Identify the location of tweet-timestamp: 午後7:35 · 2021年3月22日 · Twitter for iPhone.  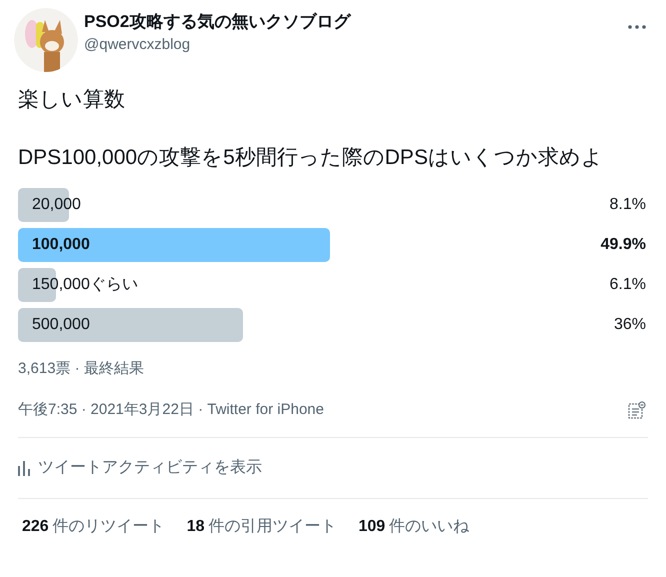
(171, 409).